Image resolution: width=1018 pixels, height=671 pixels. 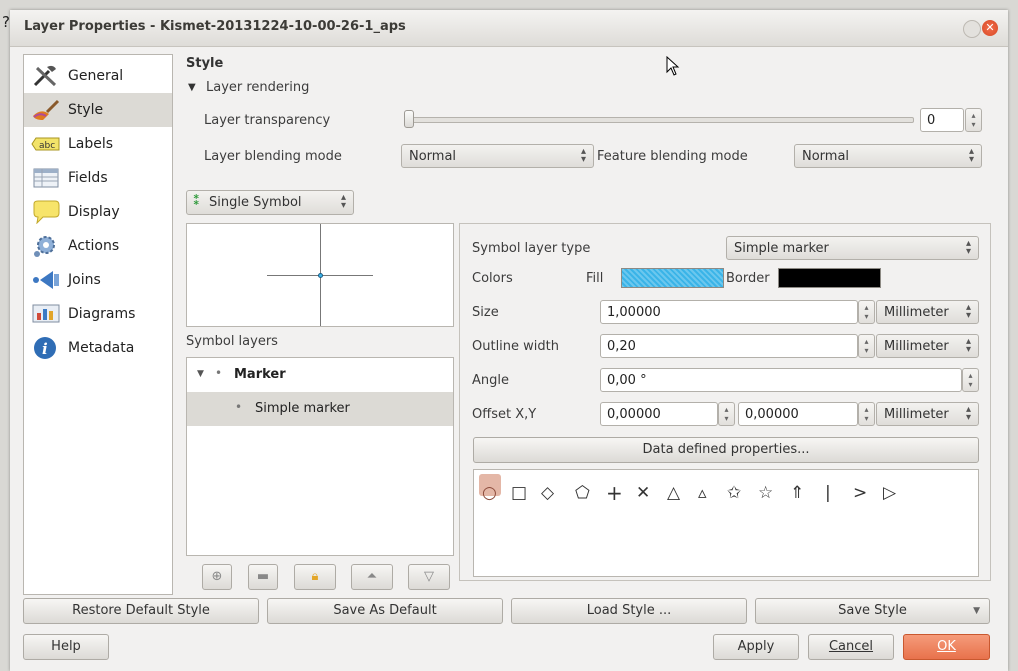 I want to click on layer-rendering-header: Layer rendering, so click(x=257, y=87).